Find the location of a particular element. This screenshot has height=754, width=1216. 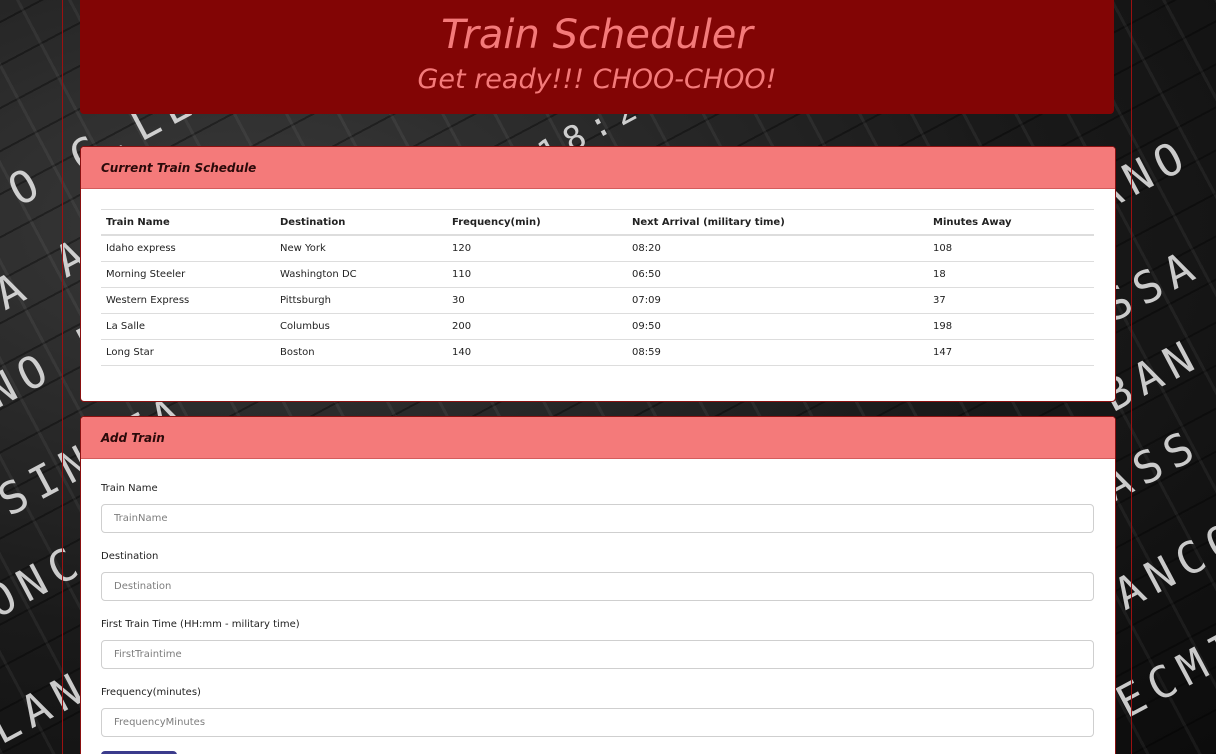

destination-cell: Columbus is located at coordinates (361, 326).